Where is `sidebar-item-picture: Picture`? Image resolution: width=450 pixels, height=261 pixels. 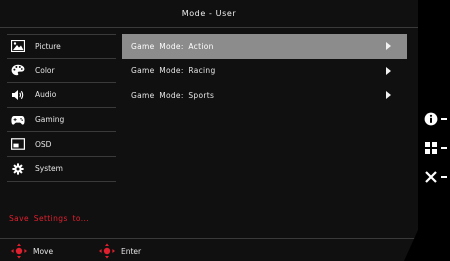
sidebar-item-picture: Picture is located at coordinates (61, 46).